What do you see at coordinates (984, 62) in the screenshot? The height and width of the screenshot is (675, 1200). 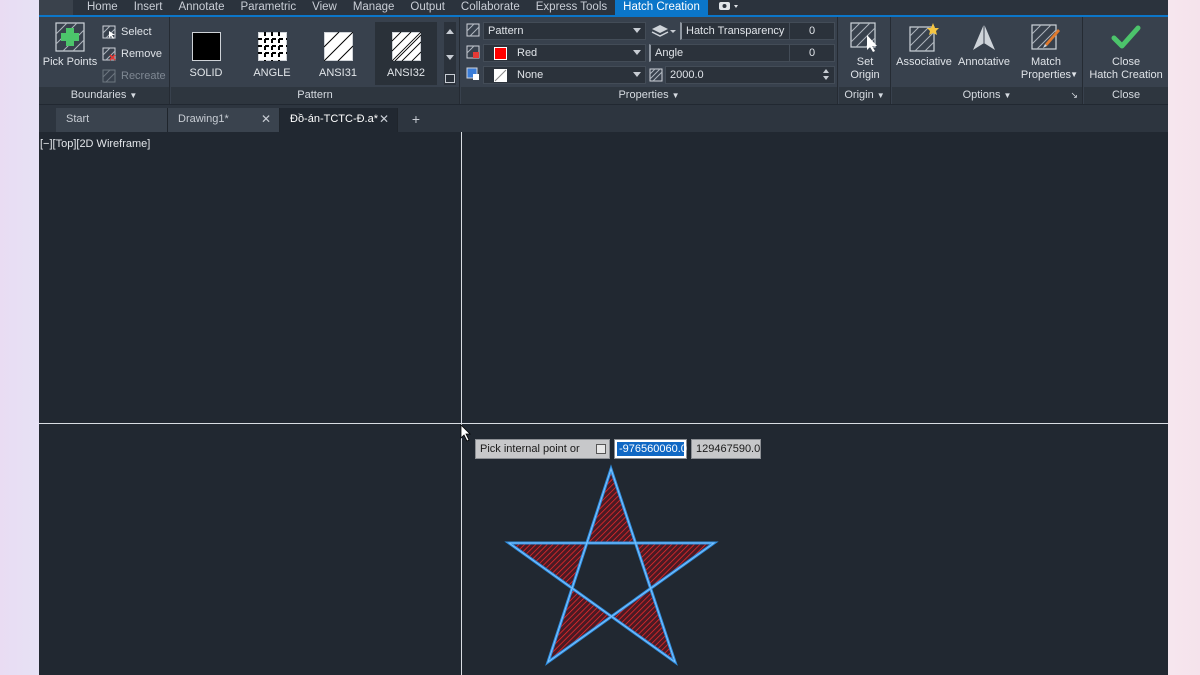 I see `annotative-label: Annotative` at bounding box center [984, 62].